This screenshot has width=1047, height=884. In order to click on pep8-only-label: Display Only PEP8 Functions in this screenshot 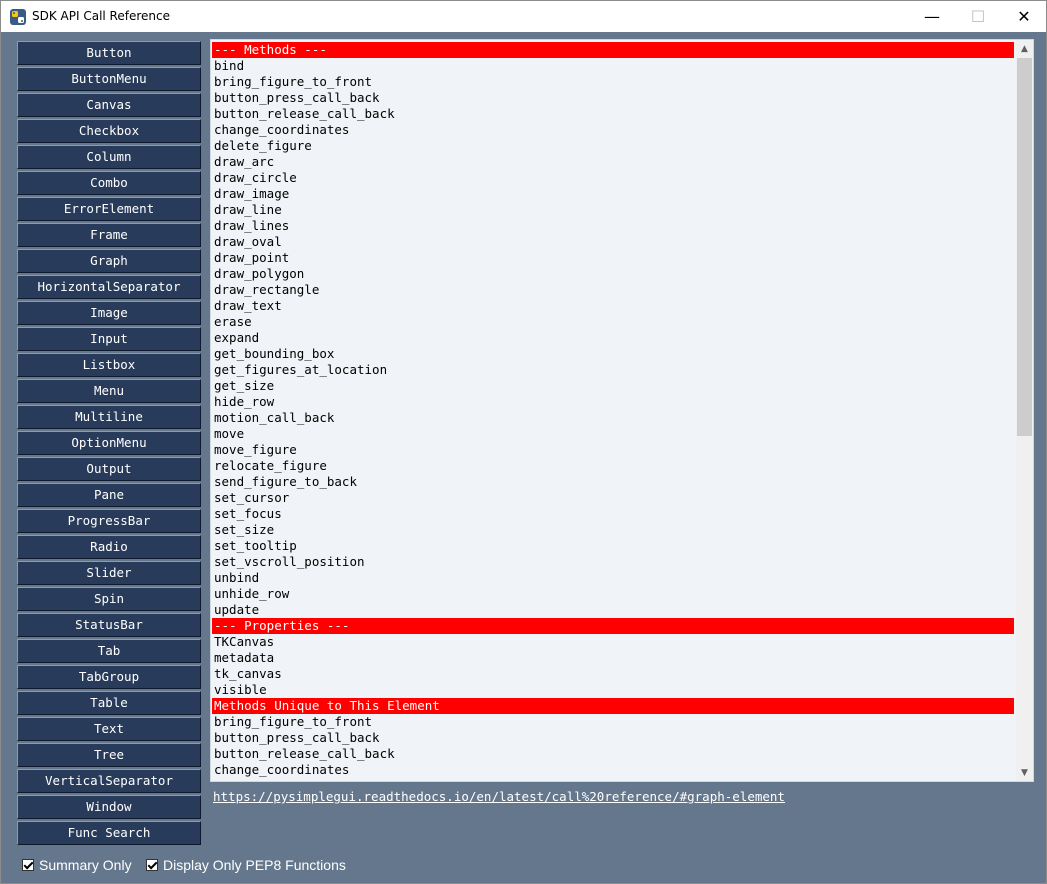, I will do `click(254, 865)`.